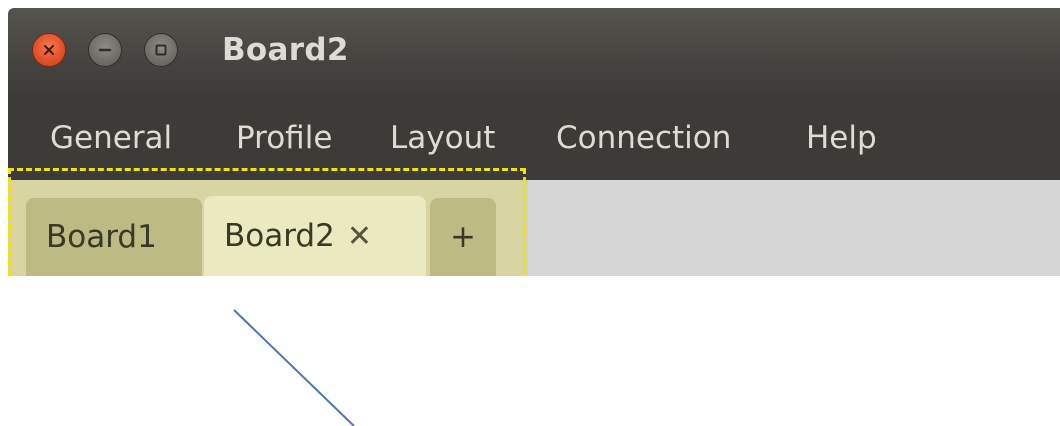 This screenshot has height=426, width=1060. I want to click on close-tab-icon: ✕, so click(359, 236).